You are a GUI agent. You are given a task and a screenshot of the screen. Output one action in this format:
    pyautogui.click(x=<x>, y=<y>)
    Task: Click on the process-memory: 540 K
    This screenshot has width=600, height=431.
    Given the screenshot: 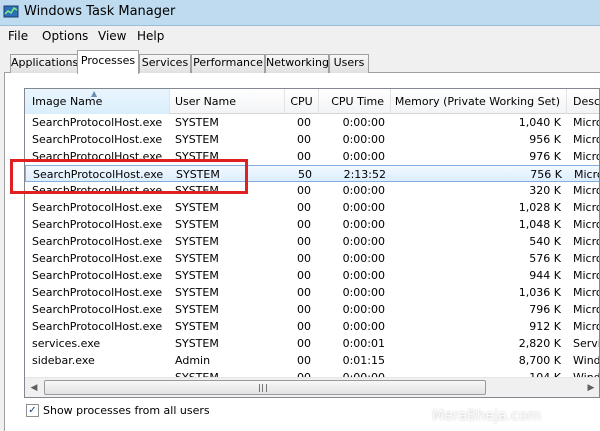 What is the action you would take?
    pyautogui.click(x=545, y=241)
    